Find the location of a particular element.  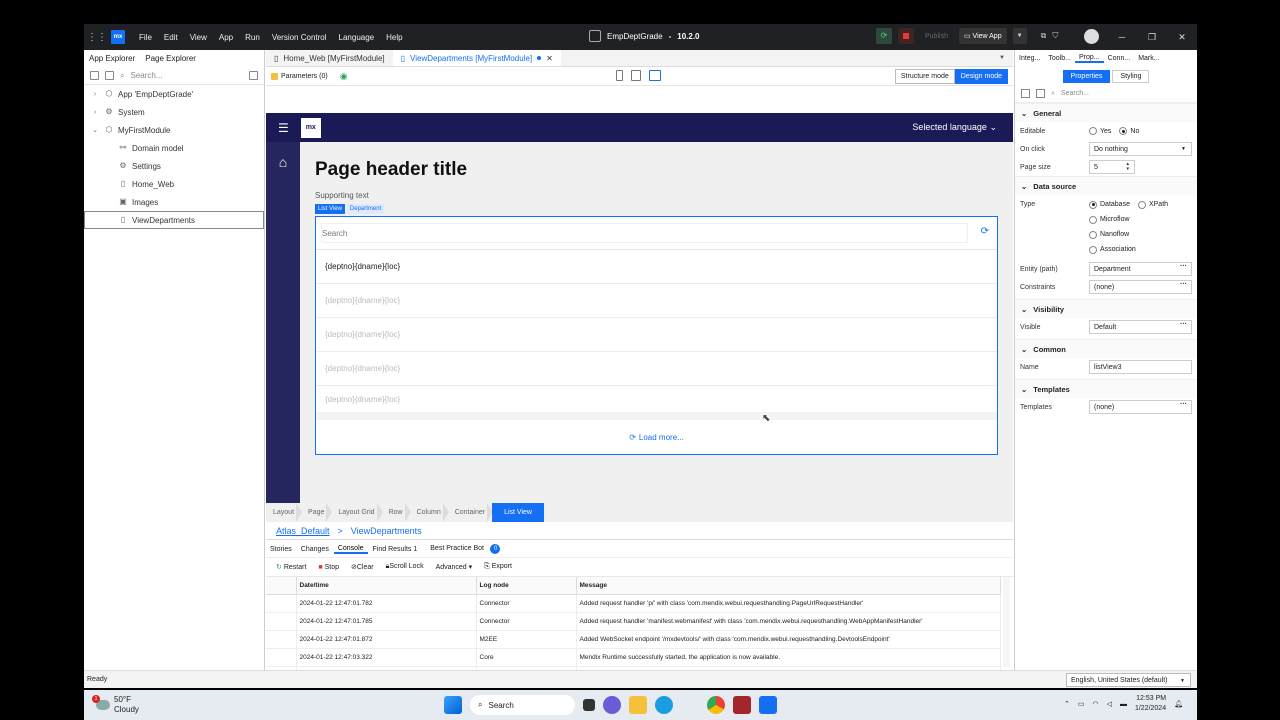

table-header-lognode: Log node is located at coordinates (526, 586).